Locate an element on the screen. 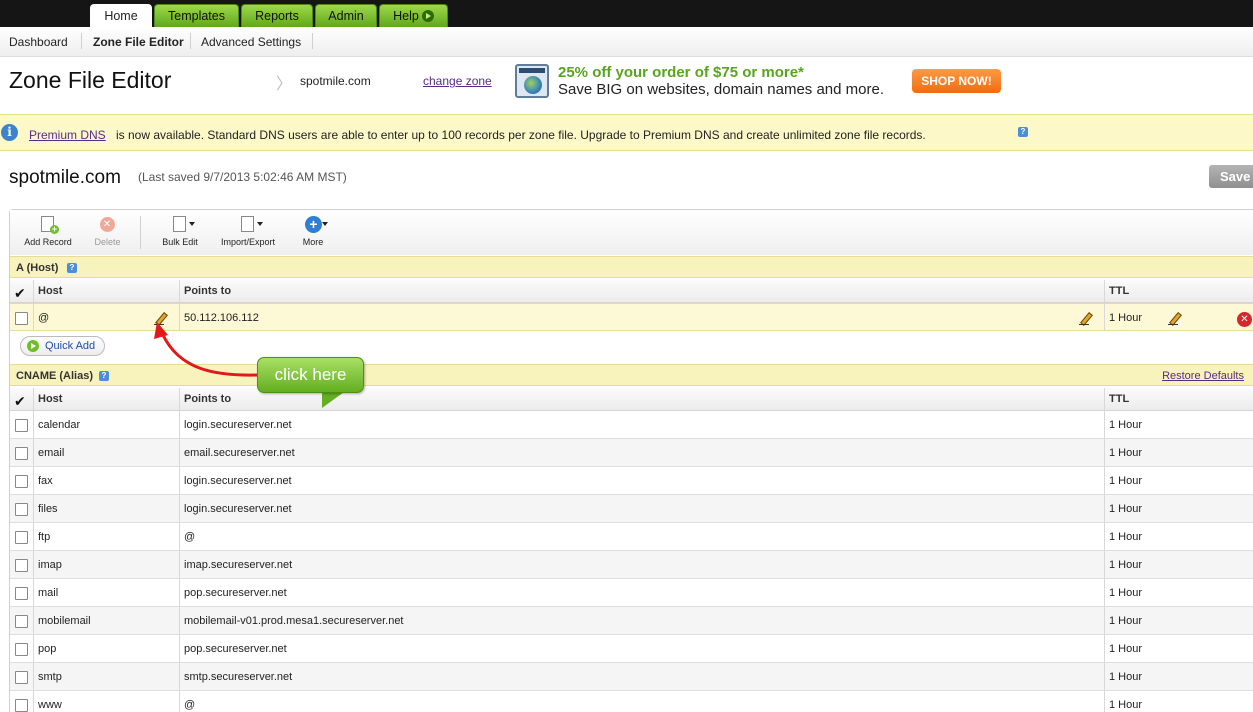  callout-tail is located at coordinates (333, 400).